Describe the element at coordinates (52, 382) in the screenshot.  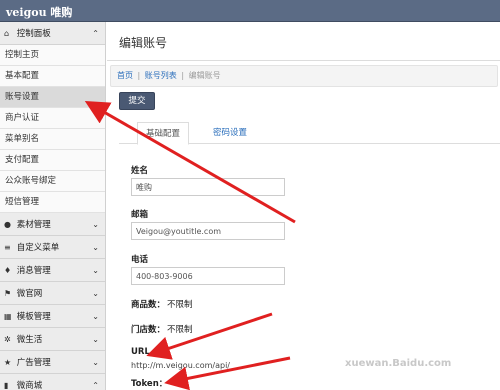
I see `sidebar-section-micro-mall: ▮ 微商城 ⌃` at that location.